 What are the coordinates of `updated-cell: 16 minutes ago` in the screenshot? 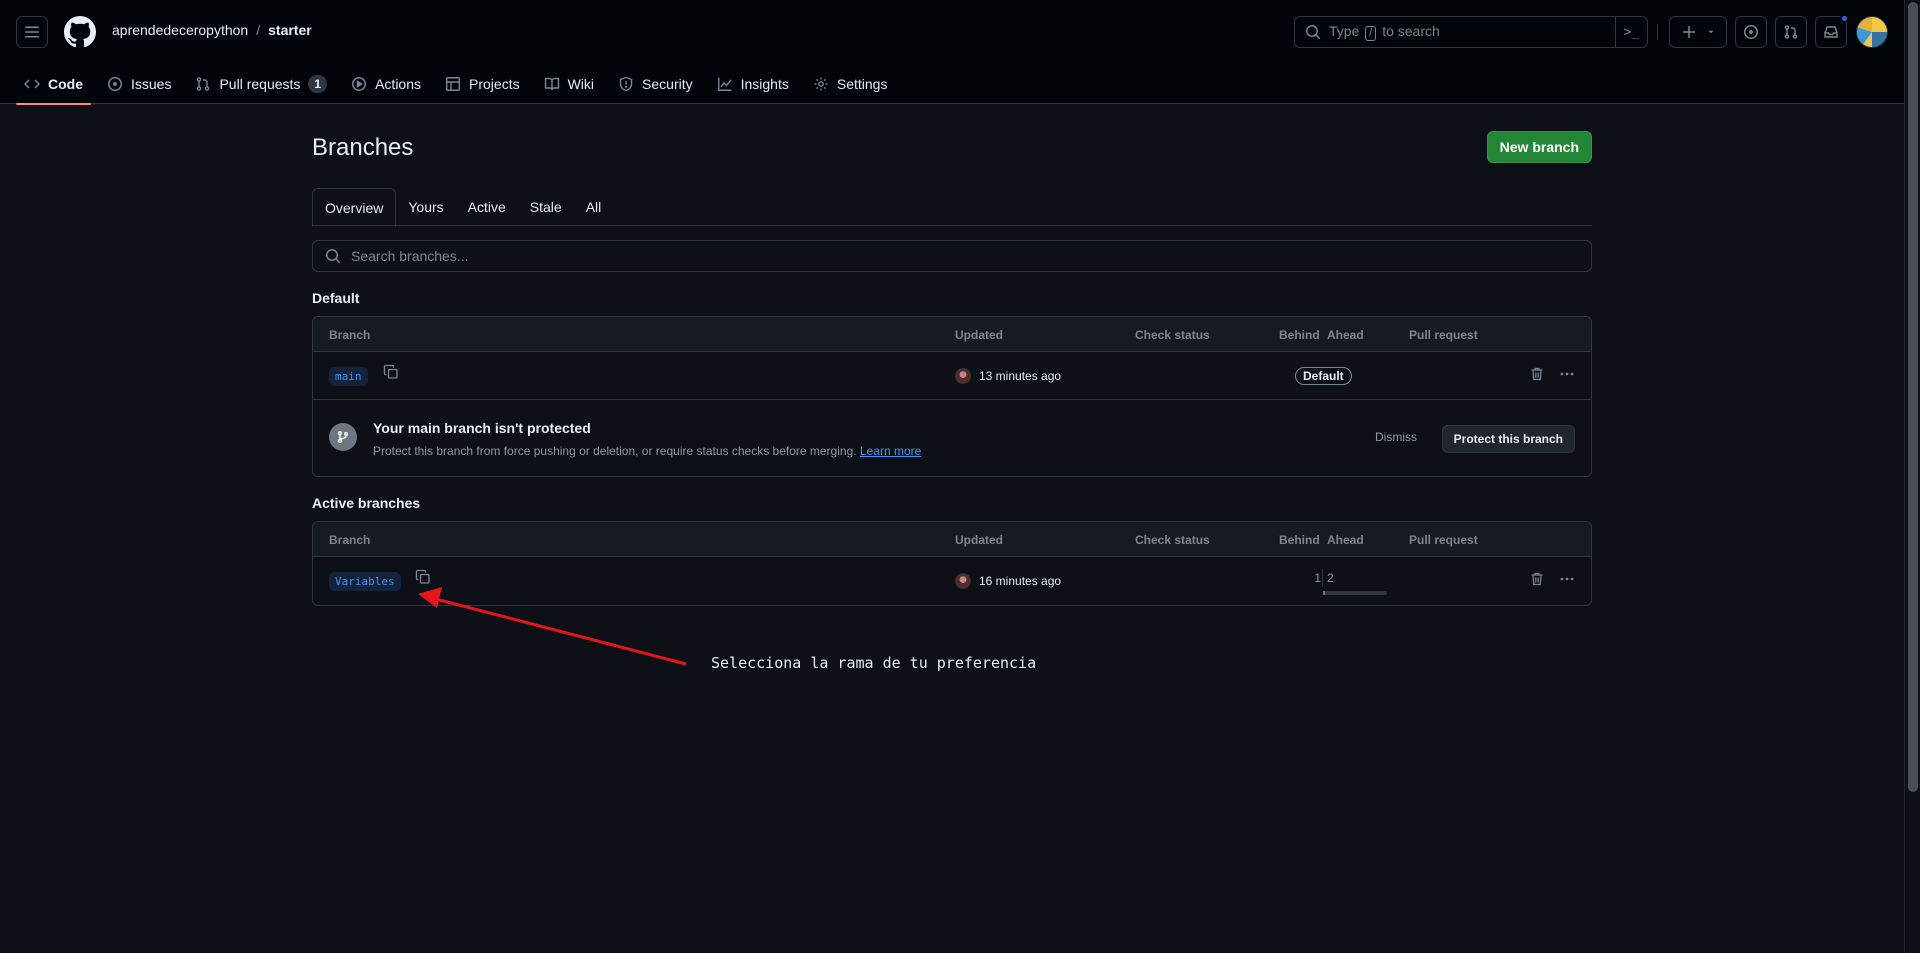 It's located at (1008, 581).